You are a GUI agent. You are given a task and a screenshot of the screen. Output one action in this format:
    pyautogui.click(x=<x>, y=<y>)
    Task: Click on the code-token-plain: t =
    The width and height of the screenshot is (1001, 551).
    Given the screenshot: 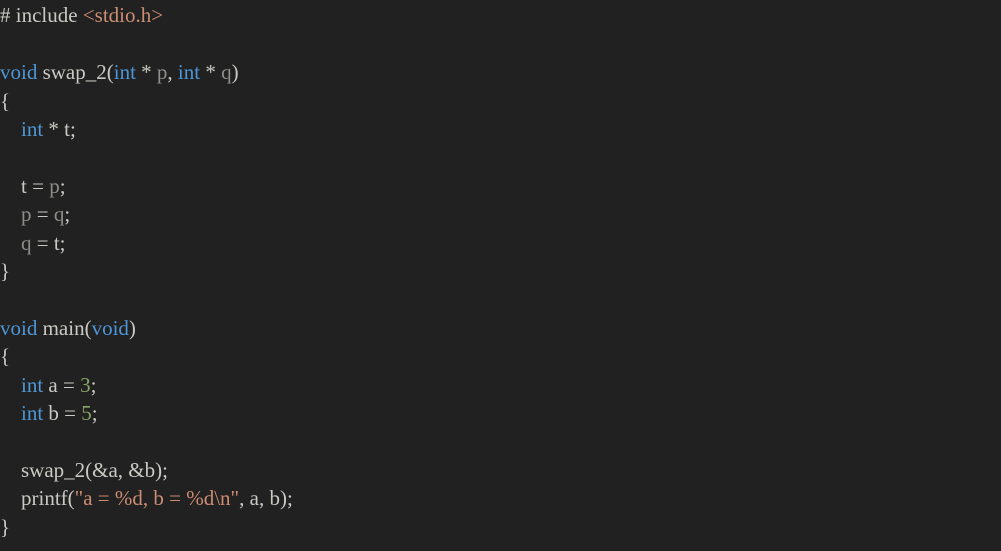 What is the action you would take?
    pyautogui.click(x=25, y=185)
    